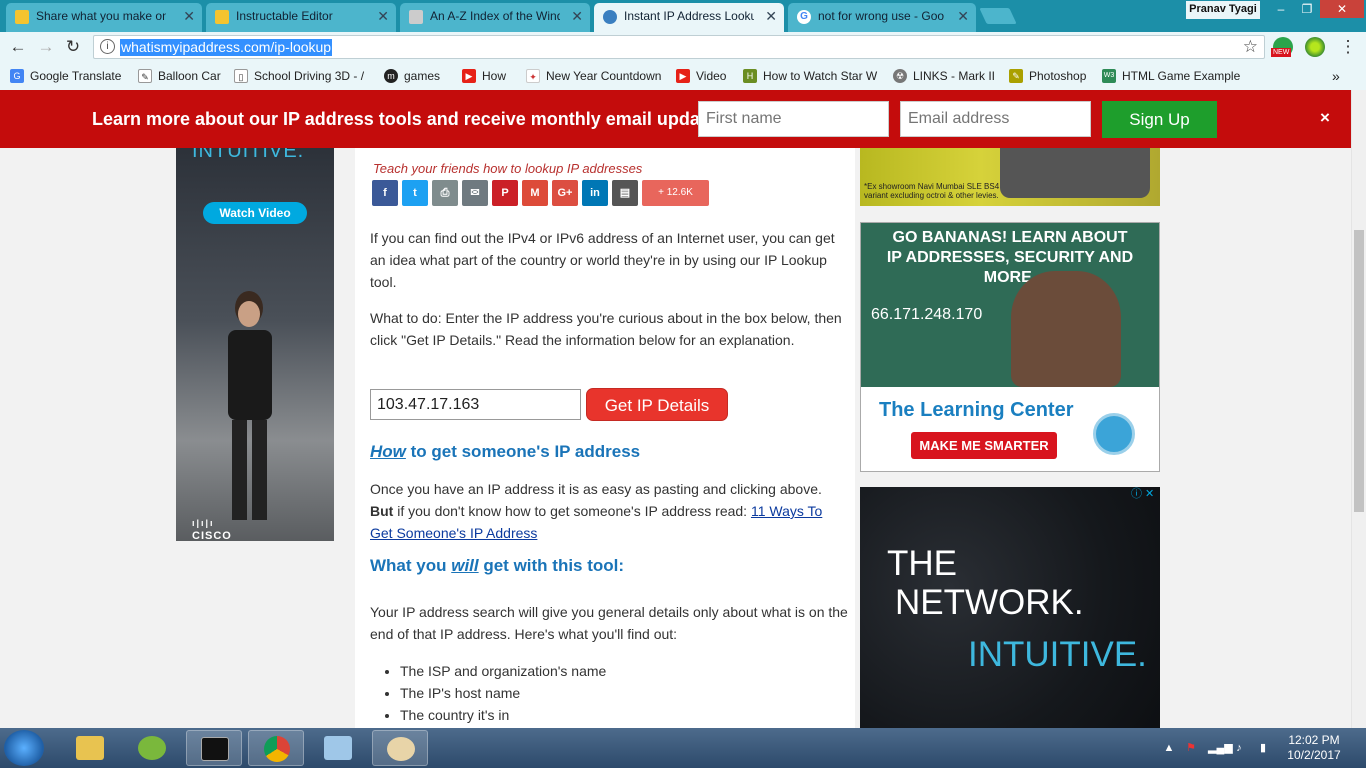 This screenshot has height=768, width=1366. Describe the element at coordinates (1327, 76) in the screenshot. I see `more-bookmarks-icon: »` at that location.